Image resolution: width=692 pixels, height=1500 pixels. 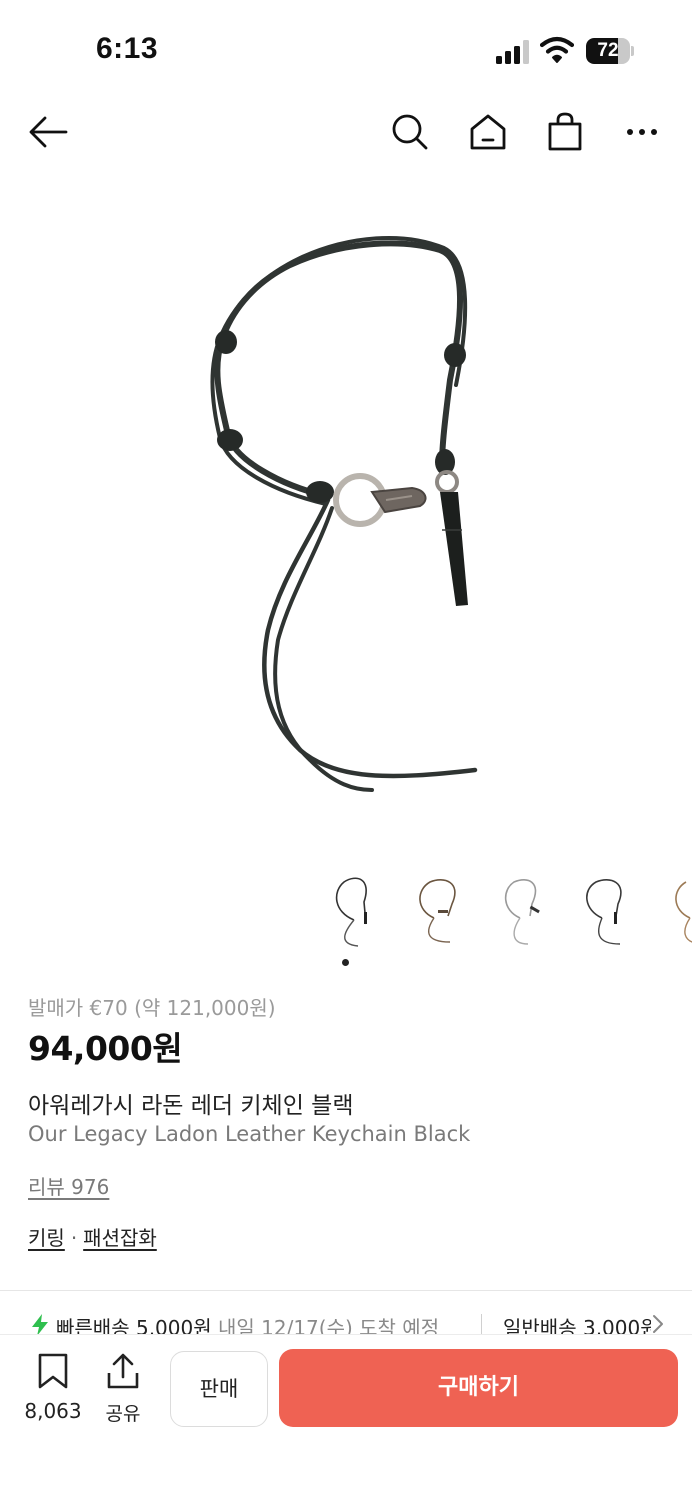 I want to click on search-icon, so click(x=410, y=132).